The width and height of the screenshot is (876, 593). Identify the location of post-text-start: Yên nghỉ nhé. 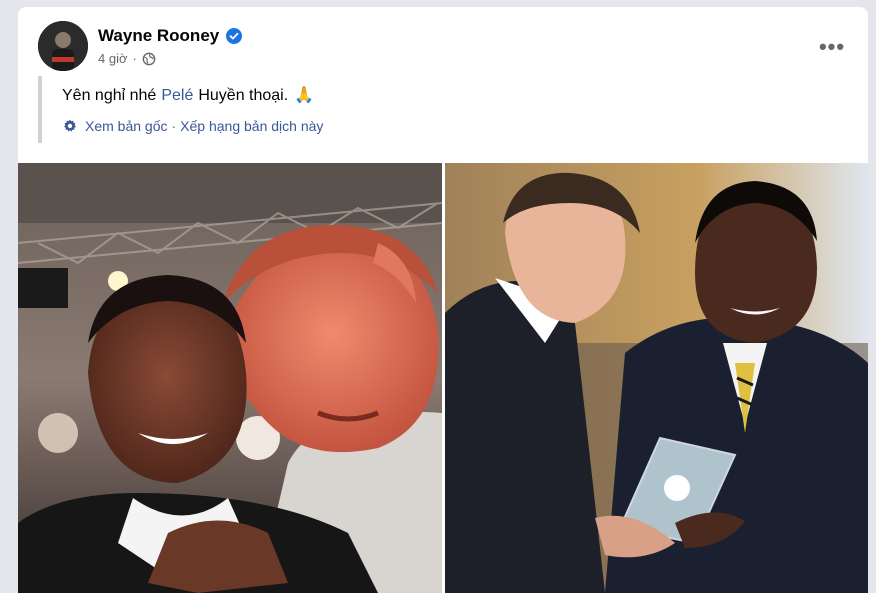
(109, 95).